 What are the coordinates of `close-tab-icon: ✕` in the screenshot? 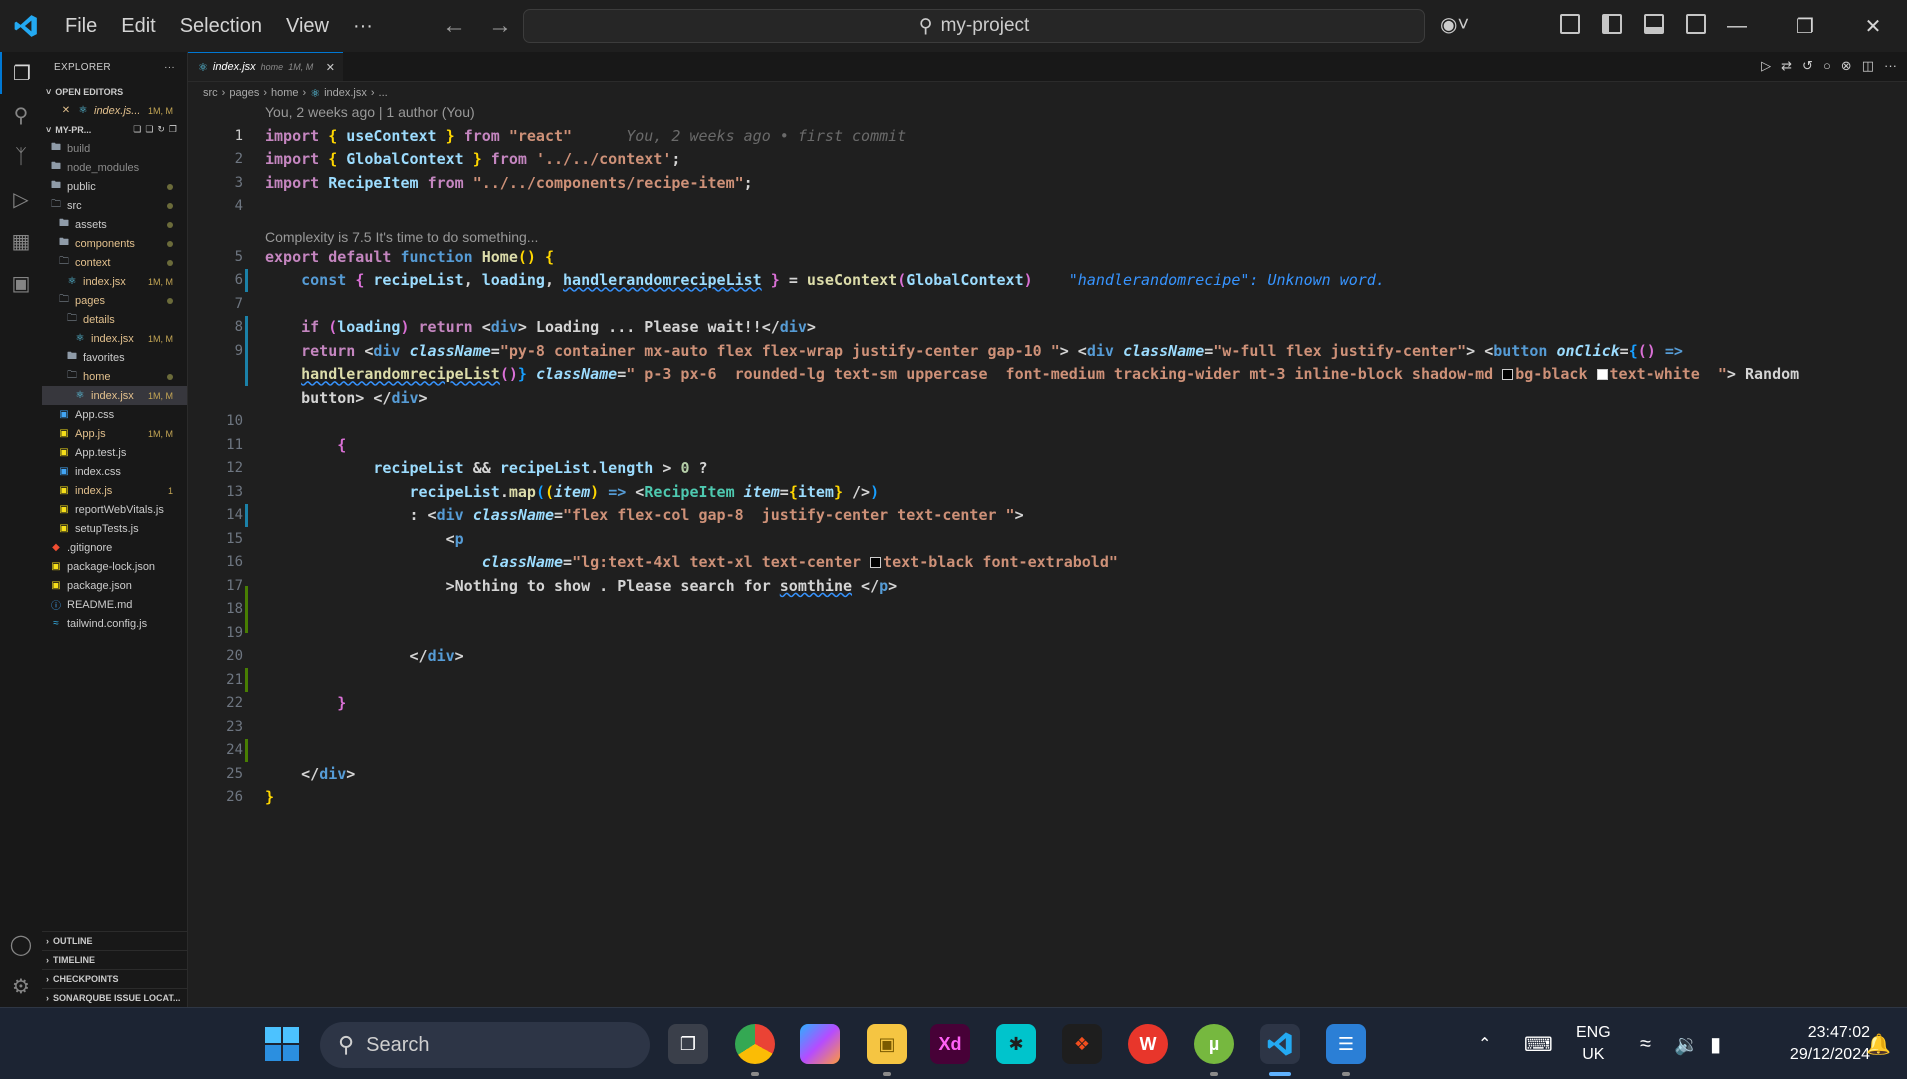 It's located at (330, 67).